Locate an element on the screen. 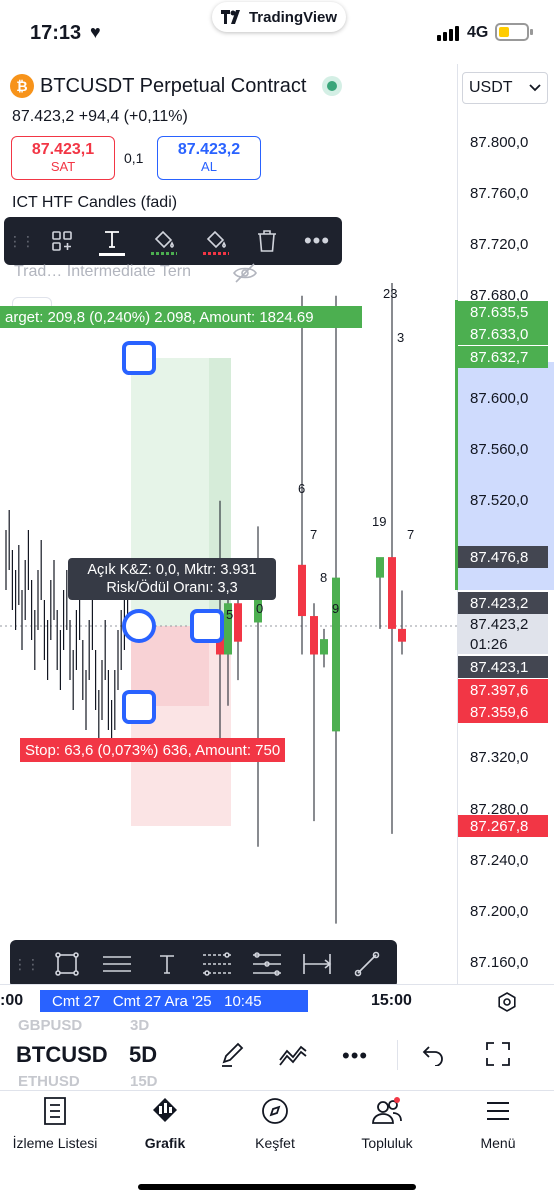 This screenshot has height=1200, width=554. price-tick: 87.760,0 is located at coordinates (499, 193).